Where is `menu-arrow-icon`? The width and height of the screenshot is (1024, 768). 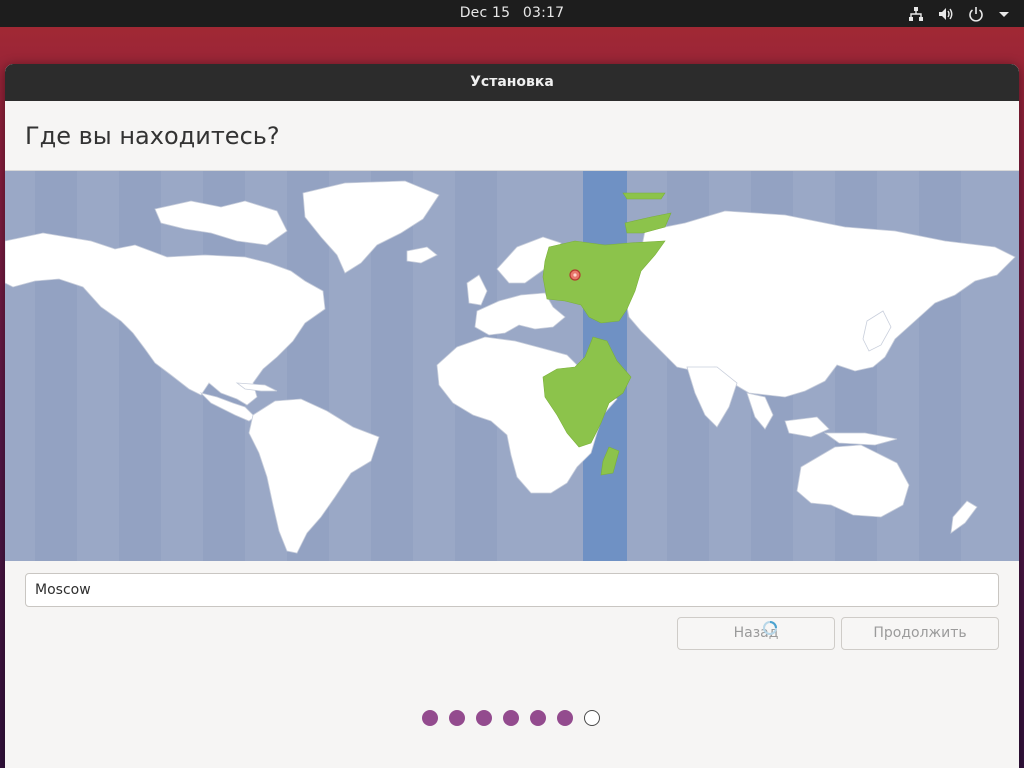
menu-arrow-icon is located at coordinates (1004, 14).